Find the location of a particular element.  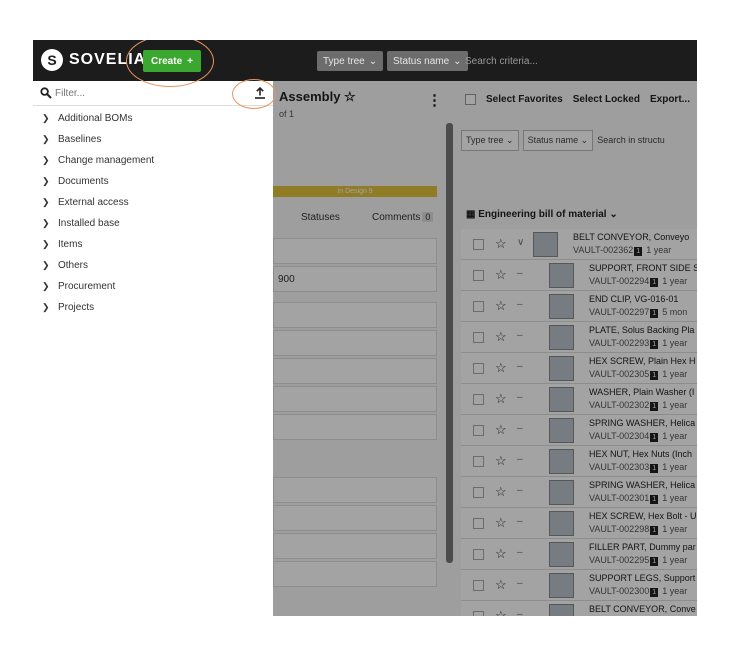

nav-item-label: Projects is located at coordinates (76, 307).